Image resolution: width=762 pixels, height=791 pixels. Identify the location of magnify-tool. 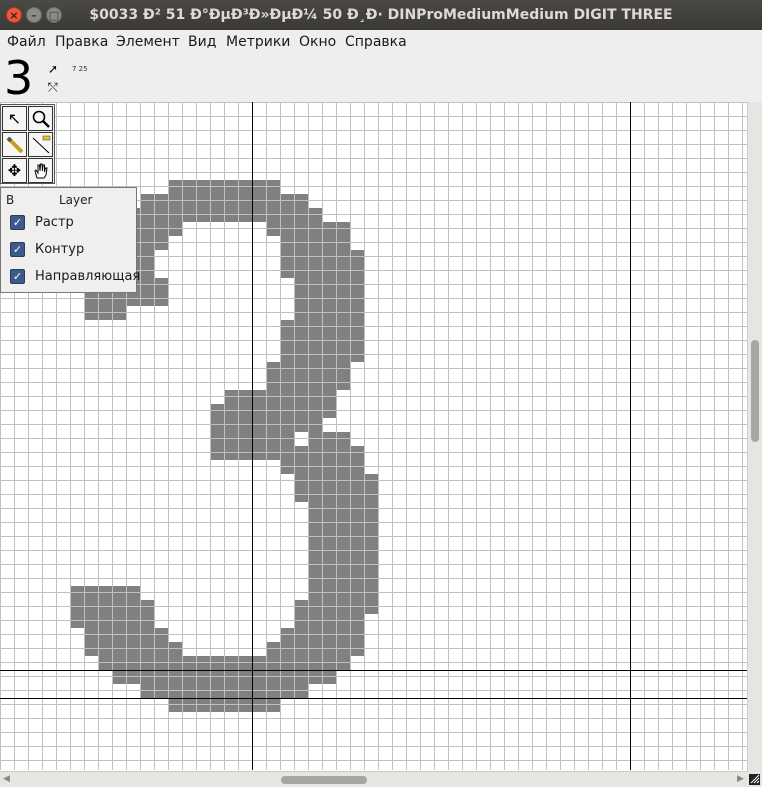
(40, 118).